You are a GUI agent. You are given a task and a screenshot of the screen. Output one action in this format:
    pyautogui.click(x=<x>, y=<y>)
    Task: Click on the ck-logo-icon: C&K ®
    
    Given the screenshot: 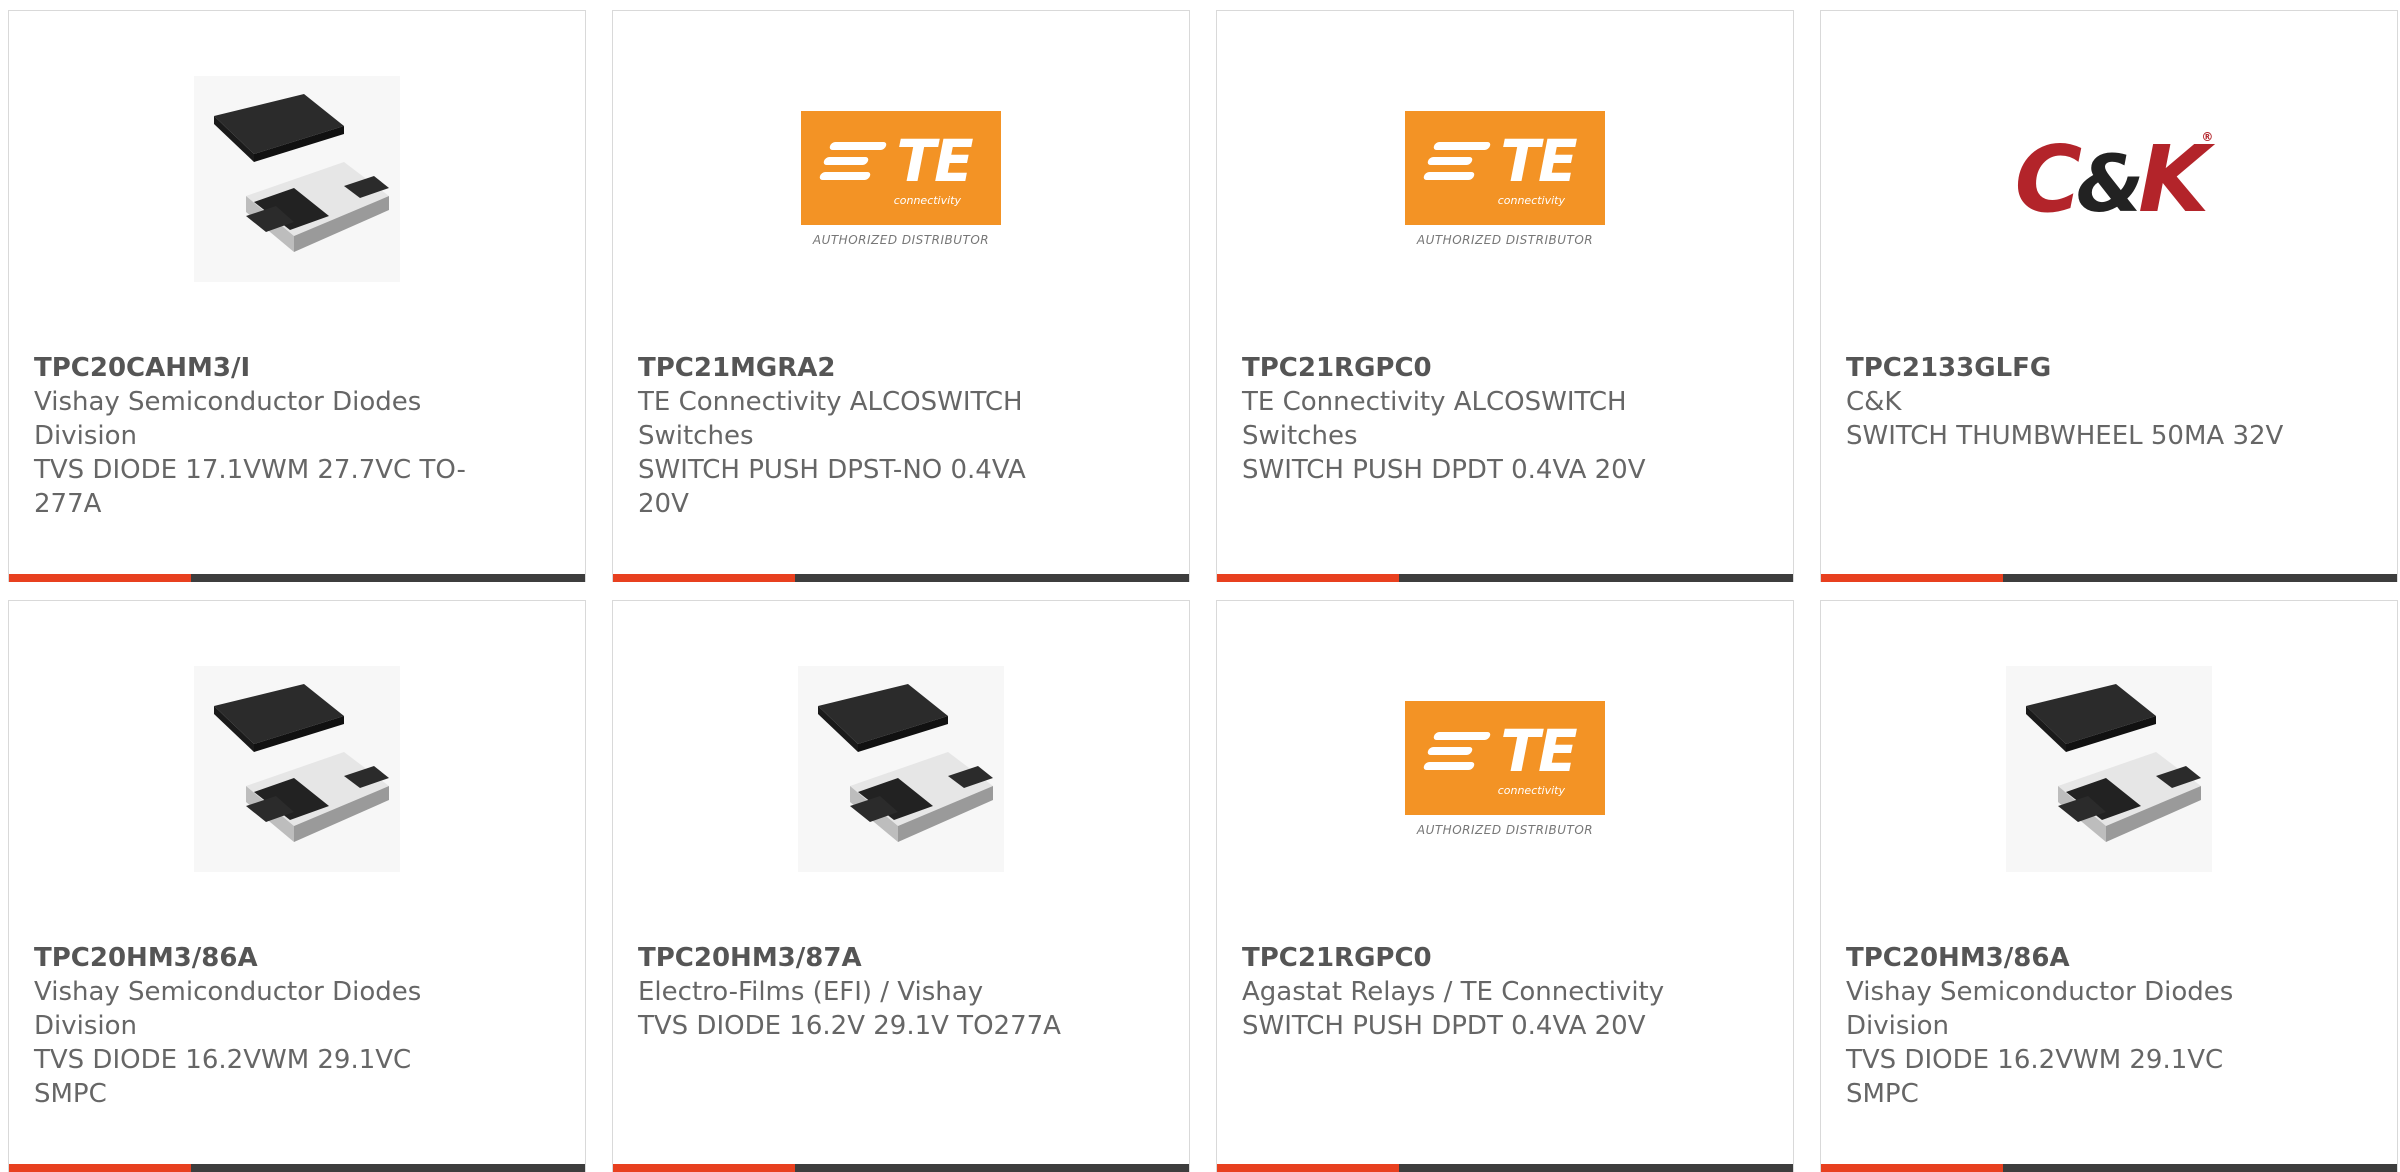 What is the action you would take?
    pyautogui.click(x=2114, y=179)
    